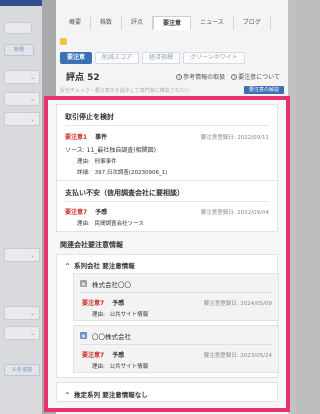  I want to click on registration-date: 要注意登録日: 2022/09/11, so click(234, 138).